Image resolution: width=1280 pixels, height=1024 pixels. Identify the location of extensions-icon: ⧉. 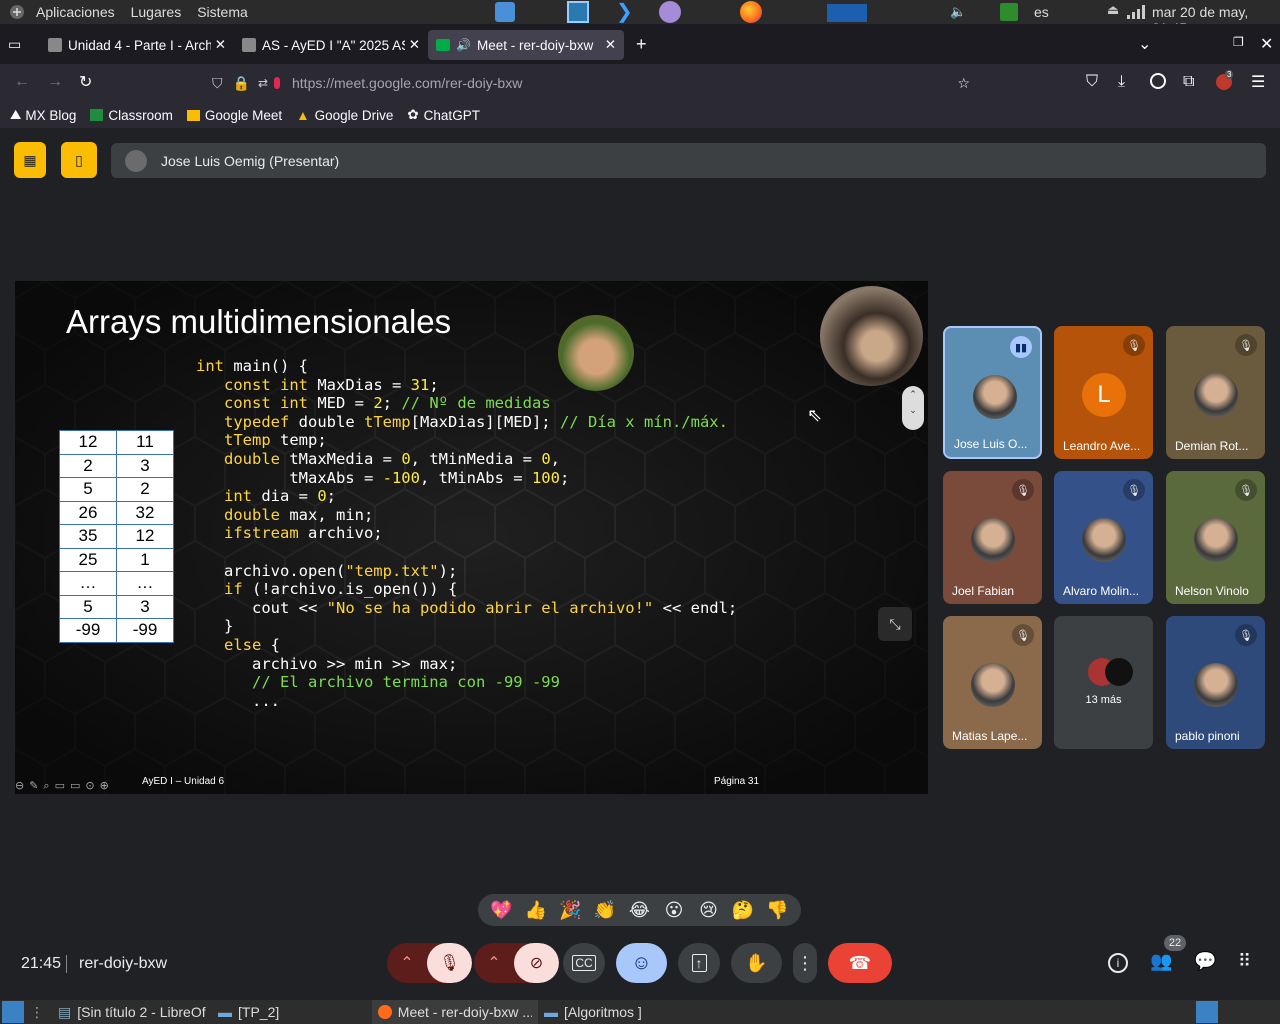
(1188, 82).